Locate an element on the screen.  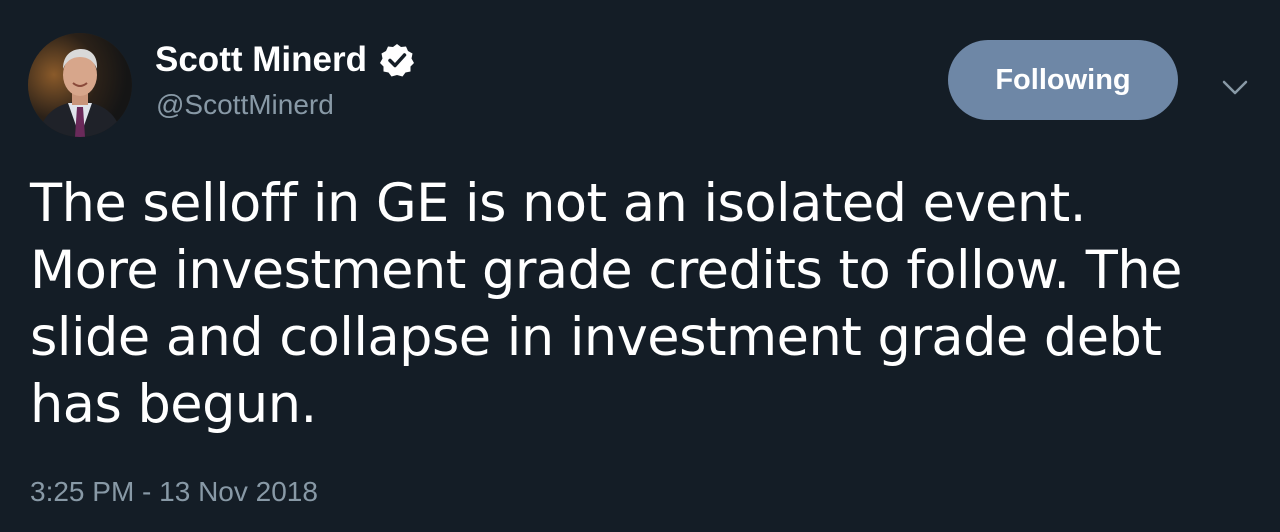
avatar-portrait-icon is located at coordinates (80, 85).